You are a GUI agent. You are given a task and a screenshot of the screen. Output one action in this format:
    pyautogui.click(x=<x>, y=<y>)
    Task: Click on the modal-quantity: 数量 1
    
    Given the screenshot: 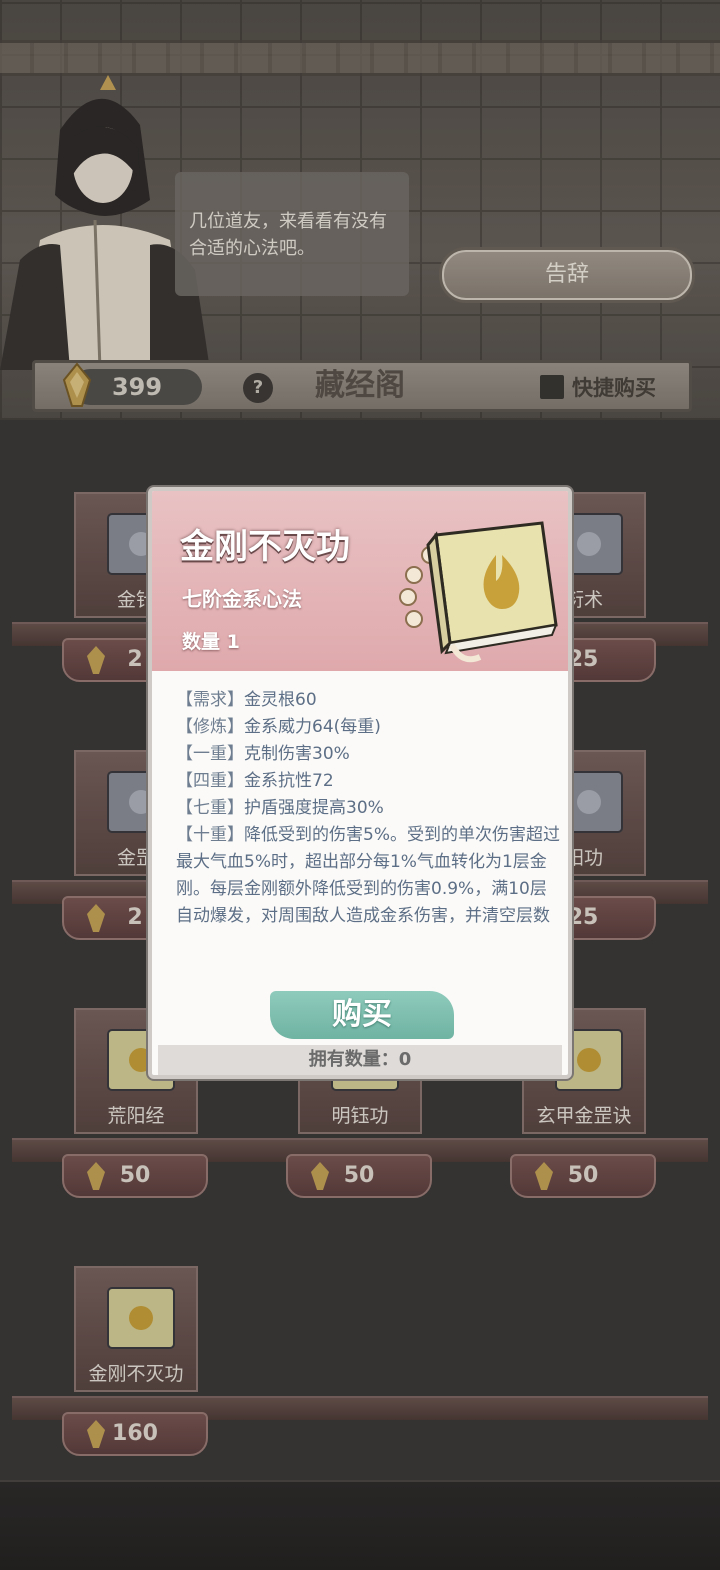 What is the action you would take?
    pyautogui.click(x=211, y=642)
    